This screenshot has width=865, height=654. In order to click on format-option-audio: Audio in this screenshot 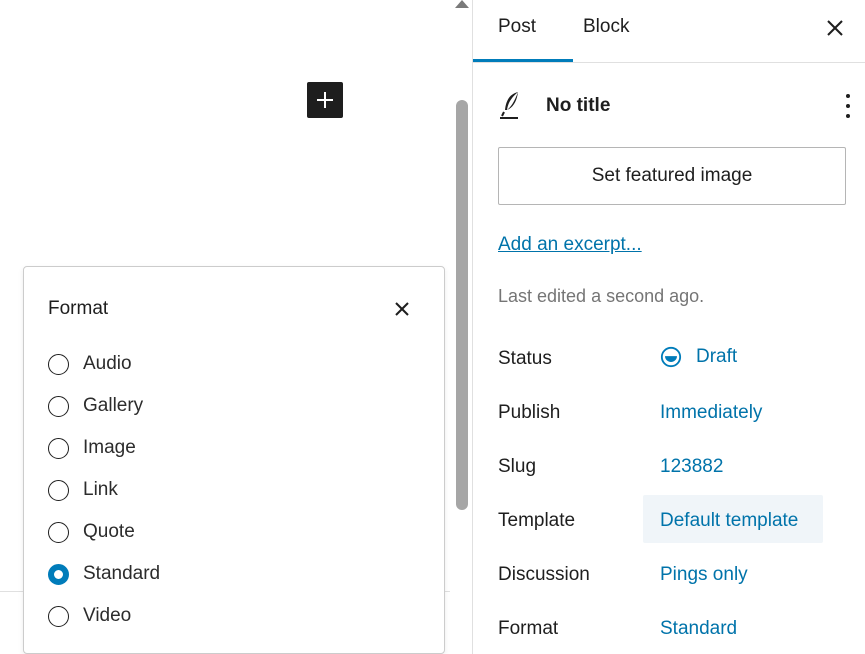, I will do `click(90, 364)`.